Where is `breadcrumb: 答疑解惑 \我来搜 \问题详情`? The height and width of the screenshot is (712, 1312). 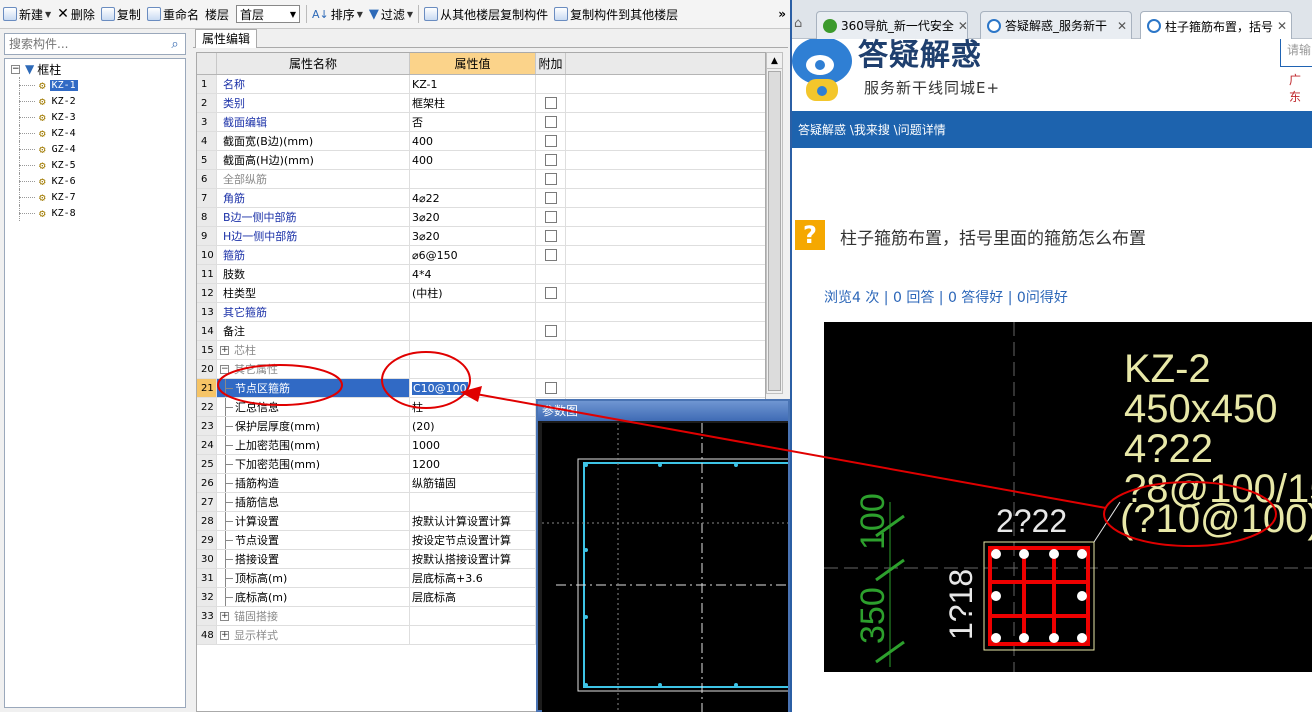 breadcrumb: 答疑解惑 \我来搜 \问题详情 is located at coordinates (1052, 129).